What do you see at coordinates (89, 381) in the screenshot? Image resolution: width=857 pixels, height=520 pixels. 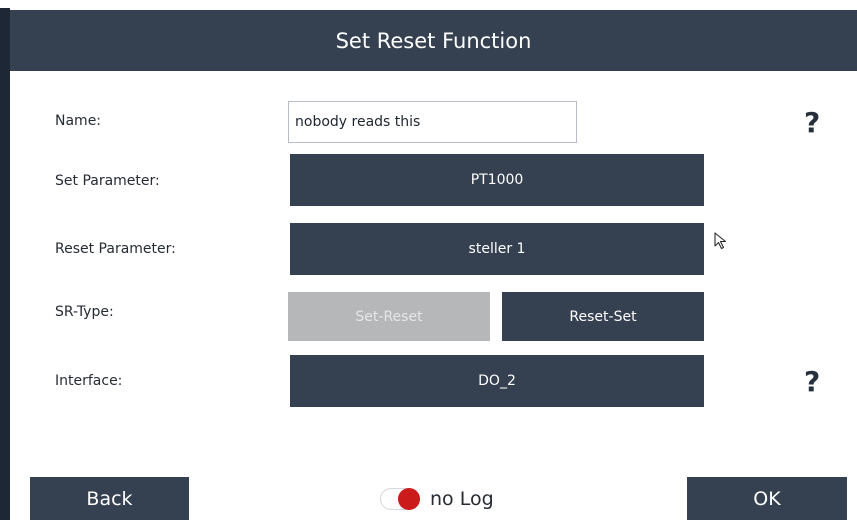 I see `interface-label: Interface:` at bounding box center [89, 381].